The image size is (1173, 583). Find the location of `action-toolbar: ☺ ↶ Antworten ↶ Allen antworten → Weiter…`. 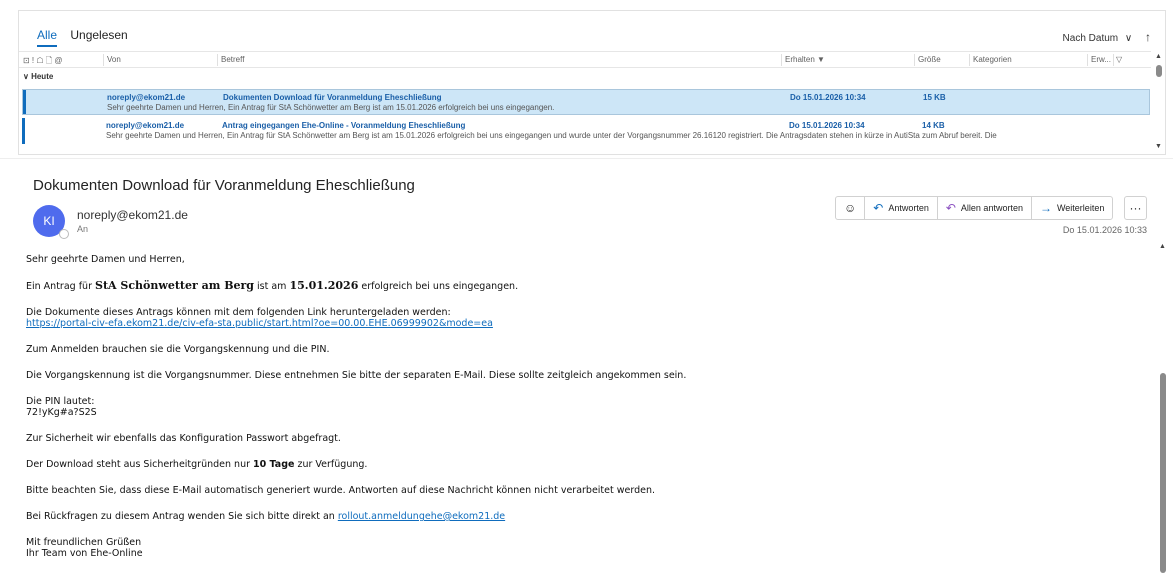

action-toolbar: ☺ ↶ Antworten ↶ Allen antworten → Weiter… is located at coordinates (974, 208).